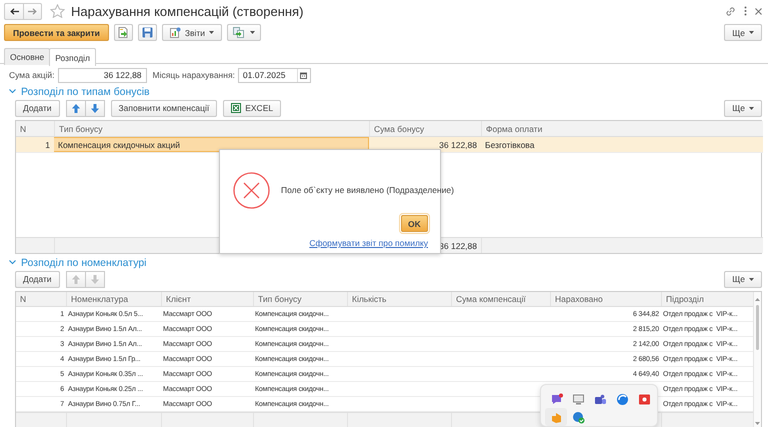 This screenshot has width=768, height=427. What do you see at coordinates (164, 108) in the screenshot?
I see `fill-compensations-button: Заповнити компенсації` at bounding box center [164, 108].